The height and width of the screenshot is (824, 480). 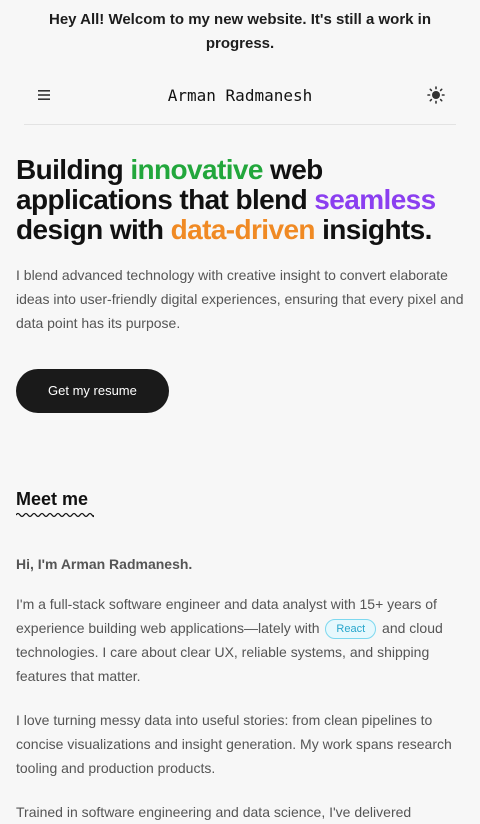 I want to click on headline-part: design with, so click(x=93, y=229).